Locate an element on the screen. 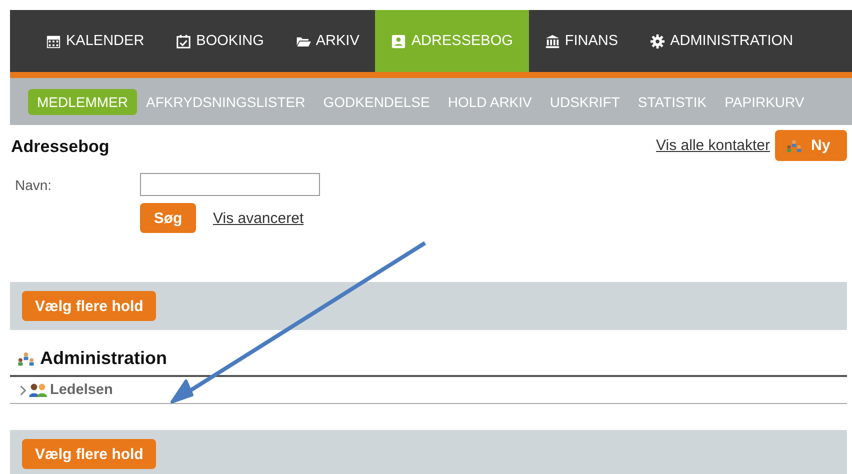 The image size is (852, 474). bank-icon is located at coordinates (552, 41).